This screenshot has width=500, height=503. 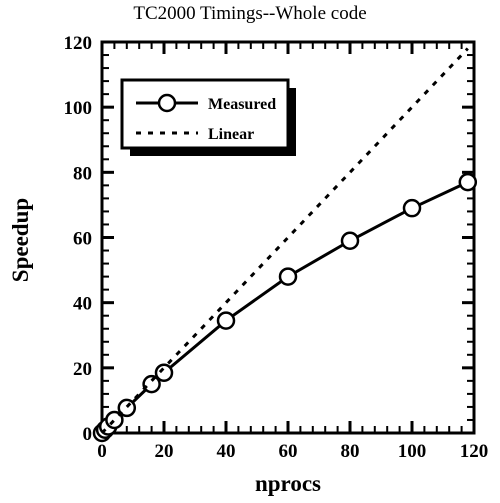 I want to click on y-tick-label: 40, so click(x=82, y=304).